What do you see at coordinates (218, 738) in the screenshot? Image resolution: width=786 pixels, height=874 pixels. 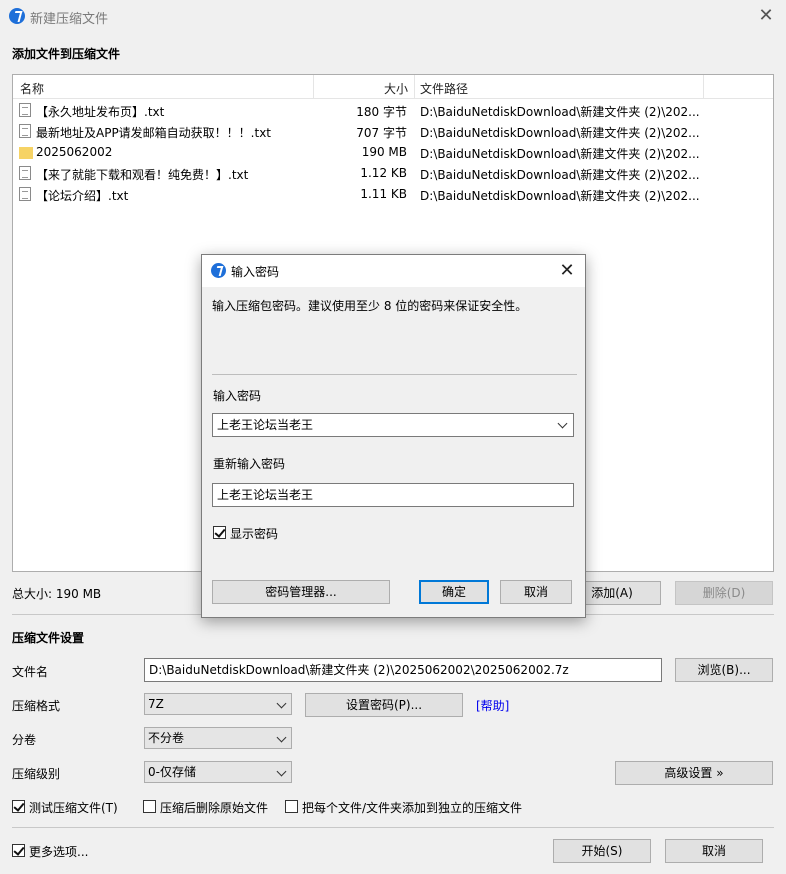 I see `volume-select: 不分卷` at bounding box center [218, 738].